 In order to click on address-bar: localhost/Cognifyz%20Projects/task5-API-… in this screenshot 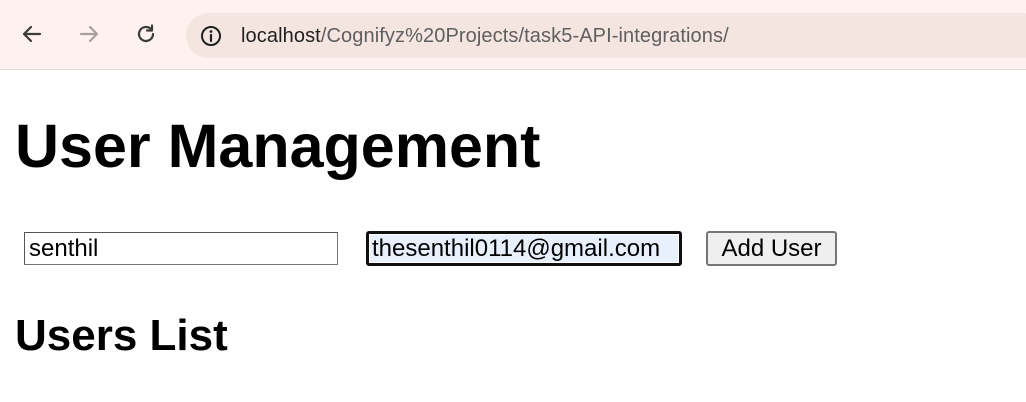, I will do `click(606, 35)`.